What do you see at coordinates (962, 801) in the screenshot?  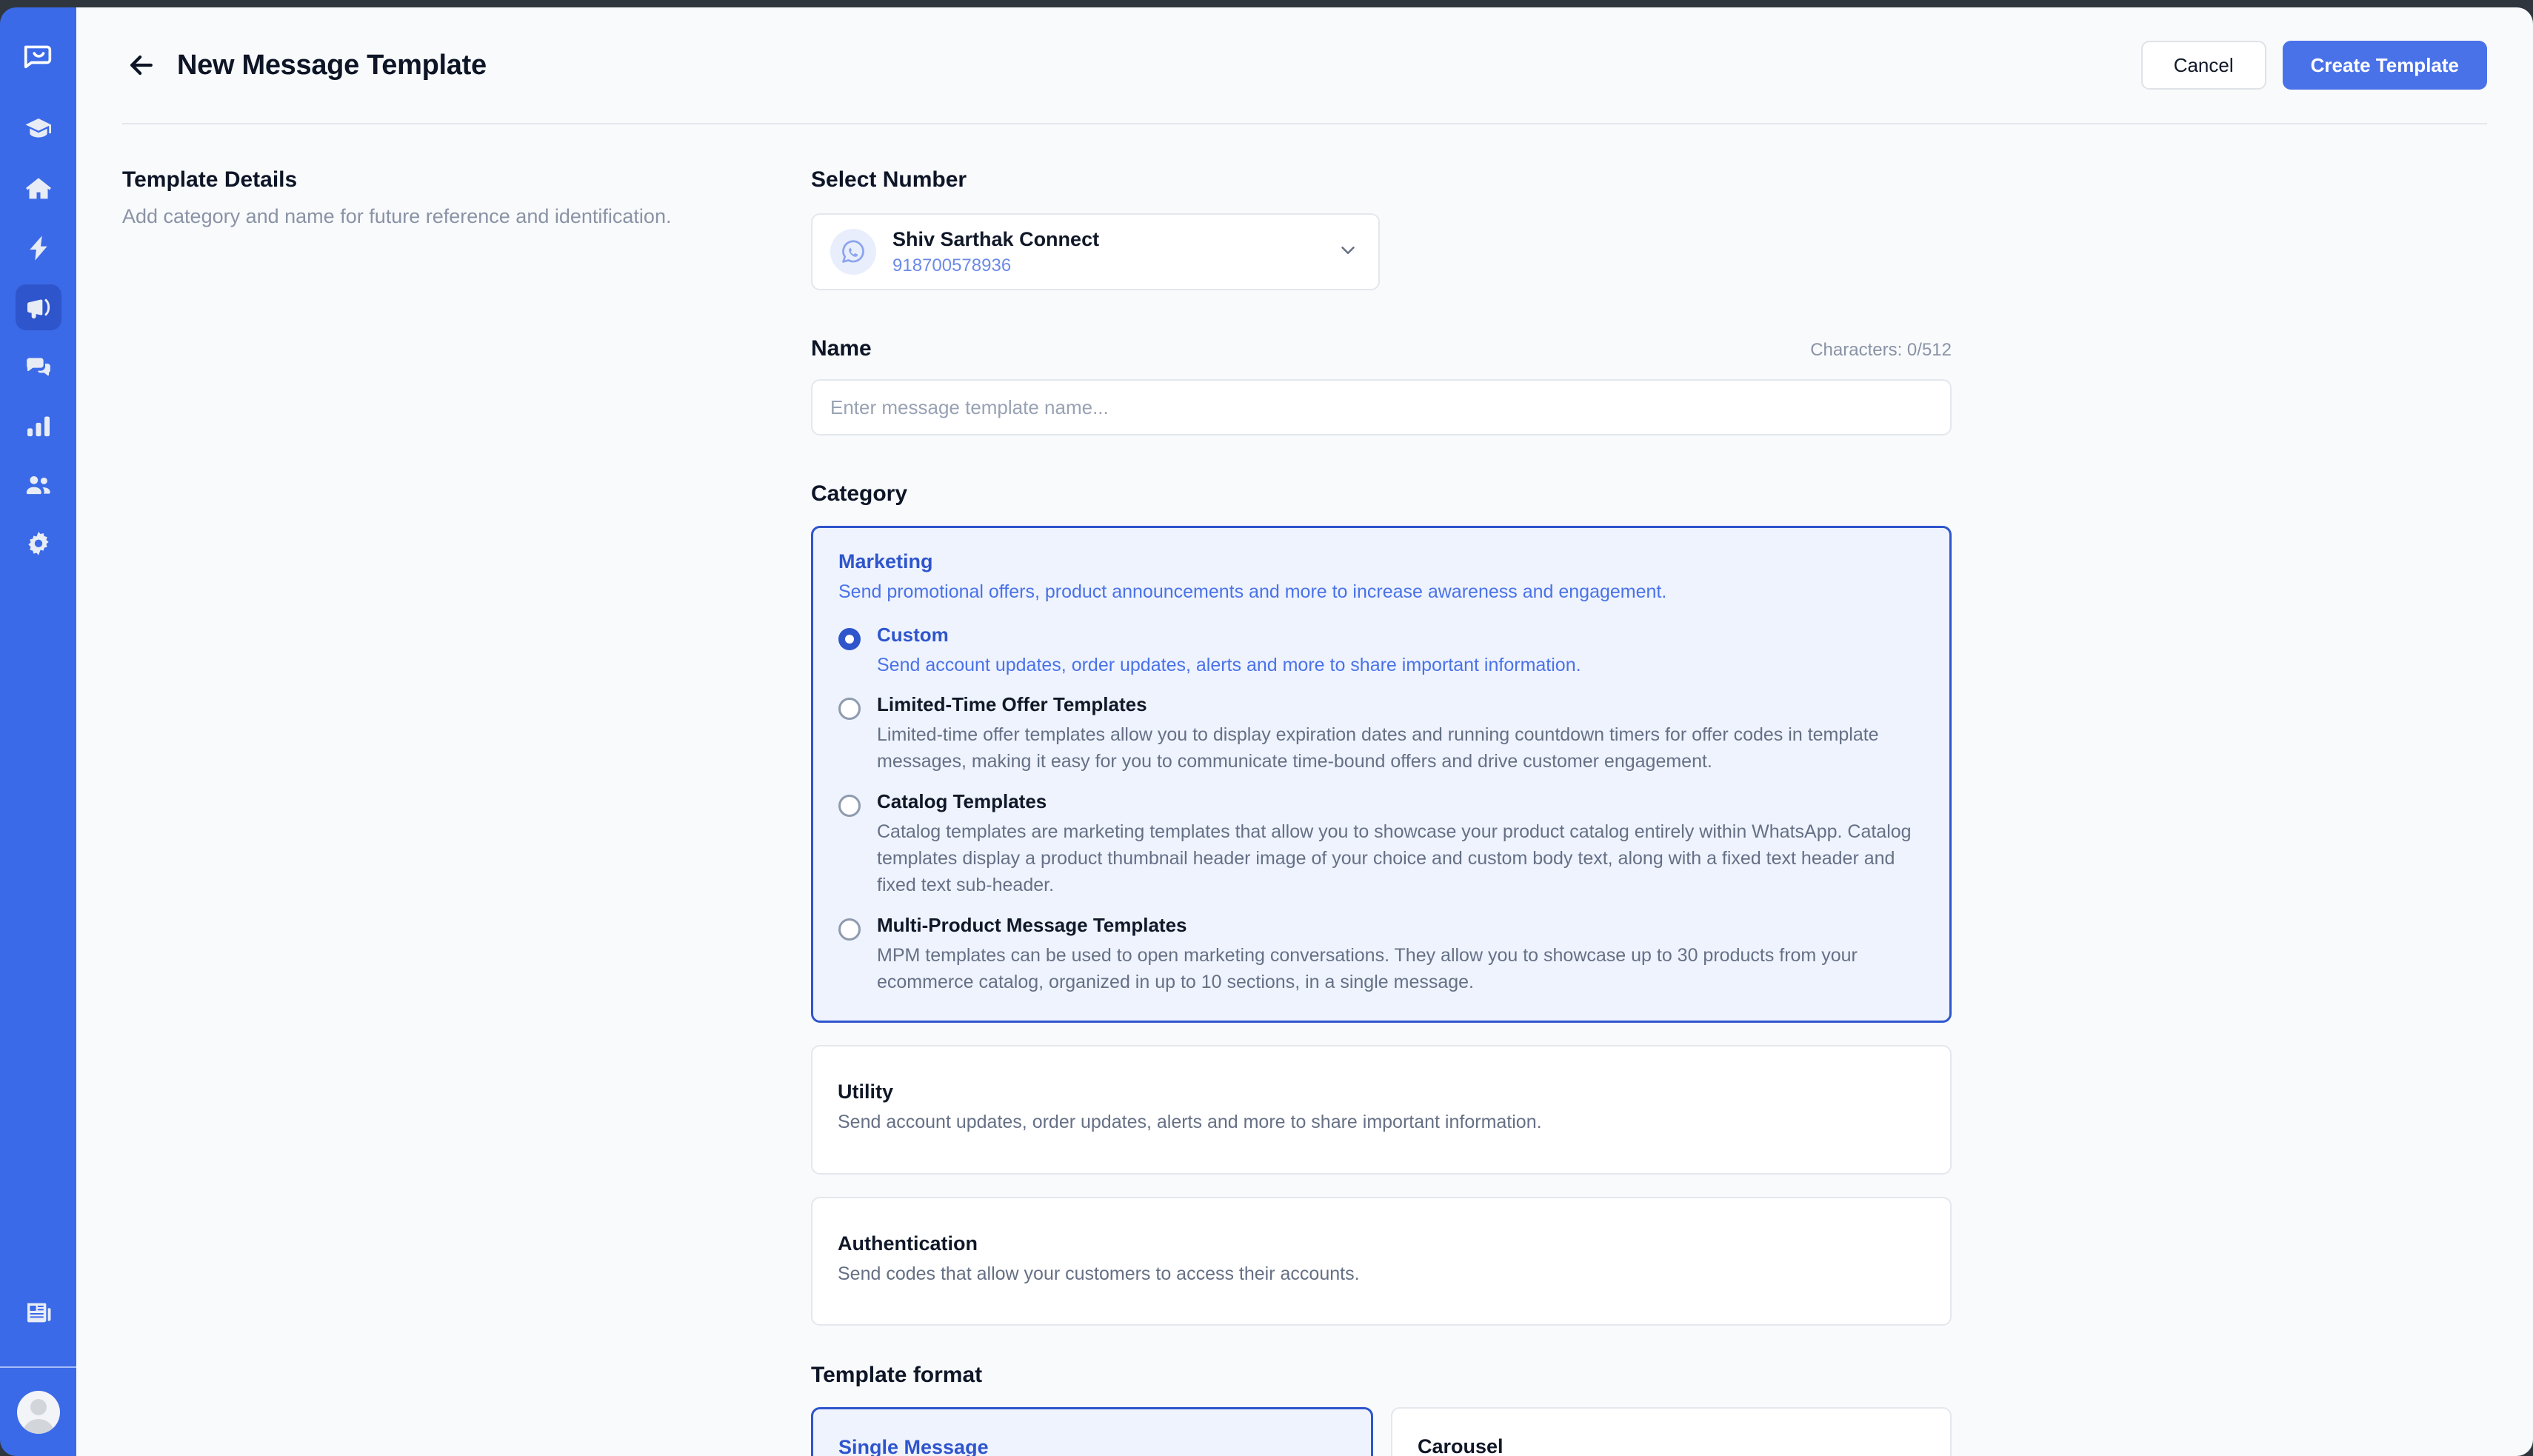 I see `radio-label: Catalog Templates` at bounding box center [962, 801].